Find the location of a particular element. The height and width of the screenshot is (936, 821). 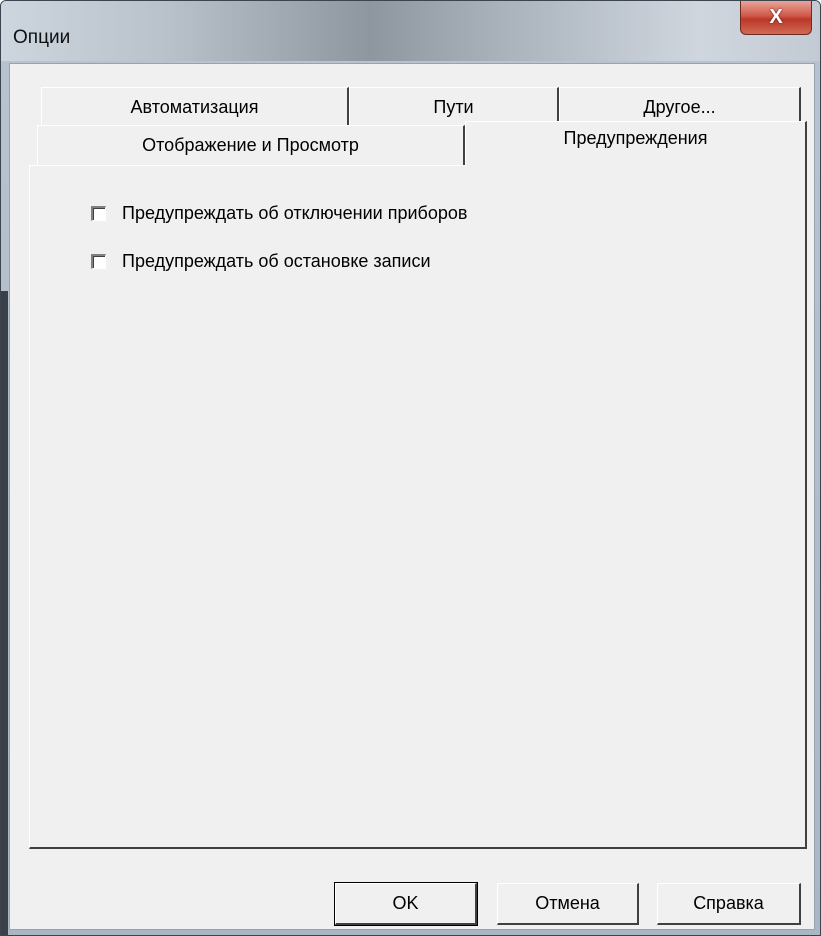

help-button: Справка is located at coordinates (729, 904).